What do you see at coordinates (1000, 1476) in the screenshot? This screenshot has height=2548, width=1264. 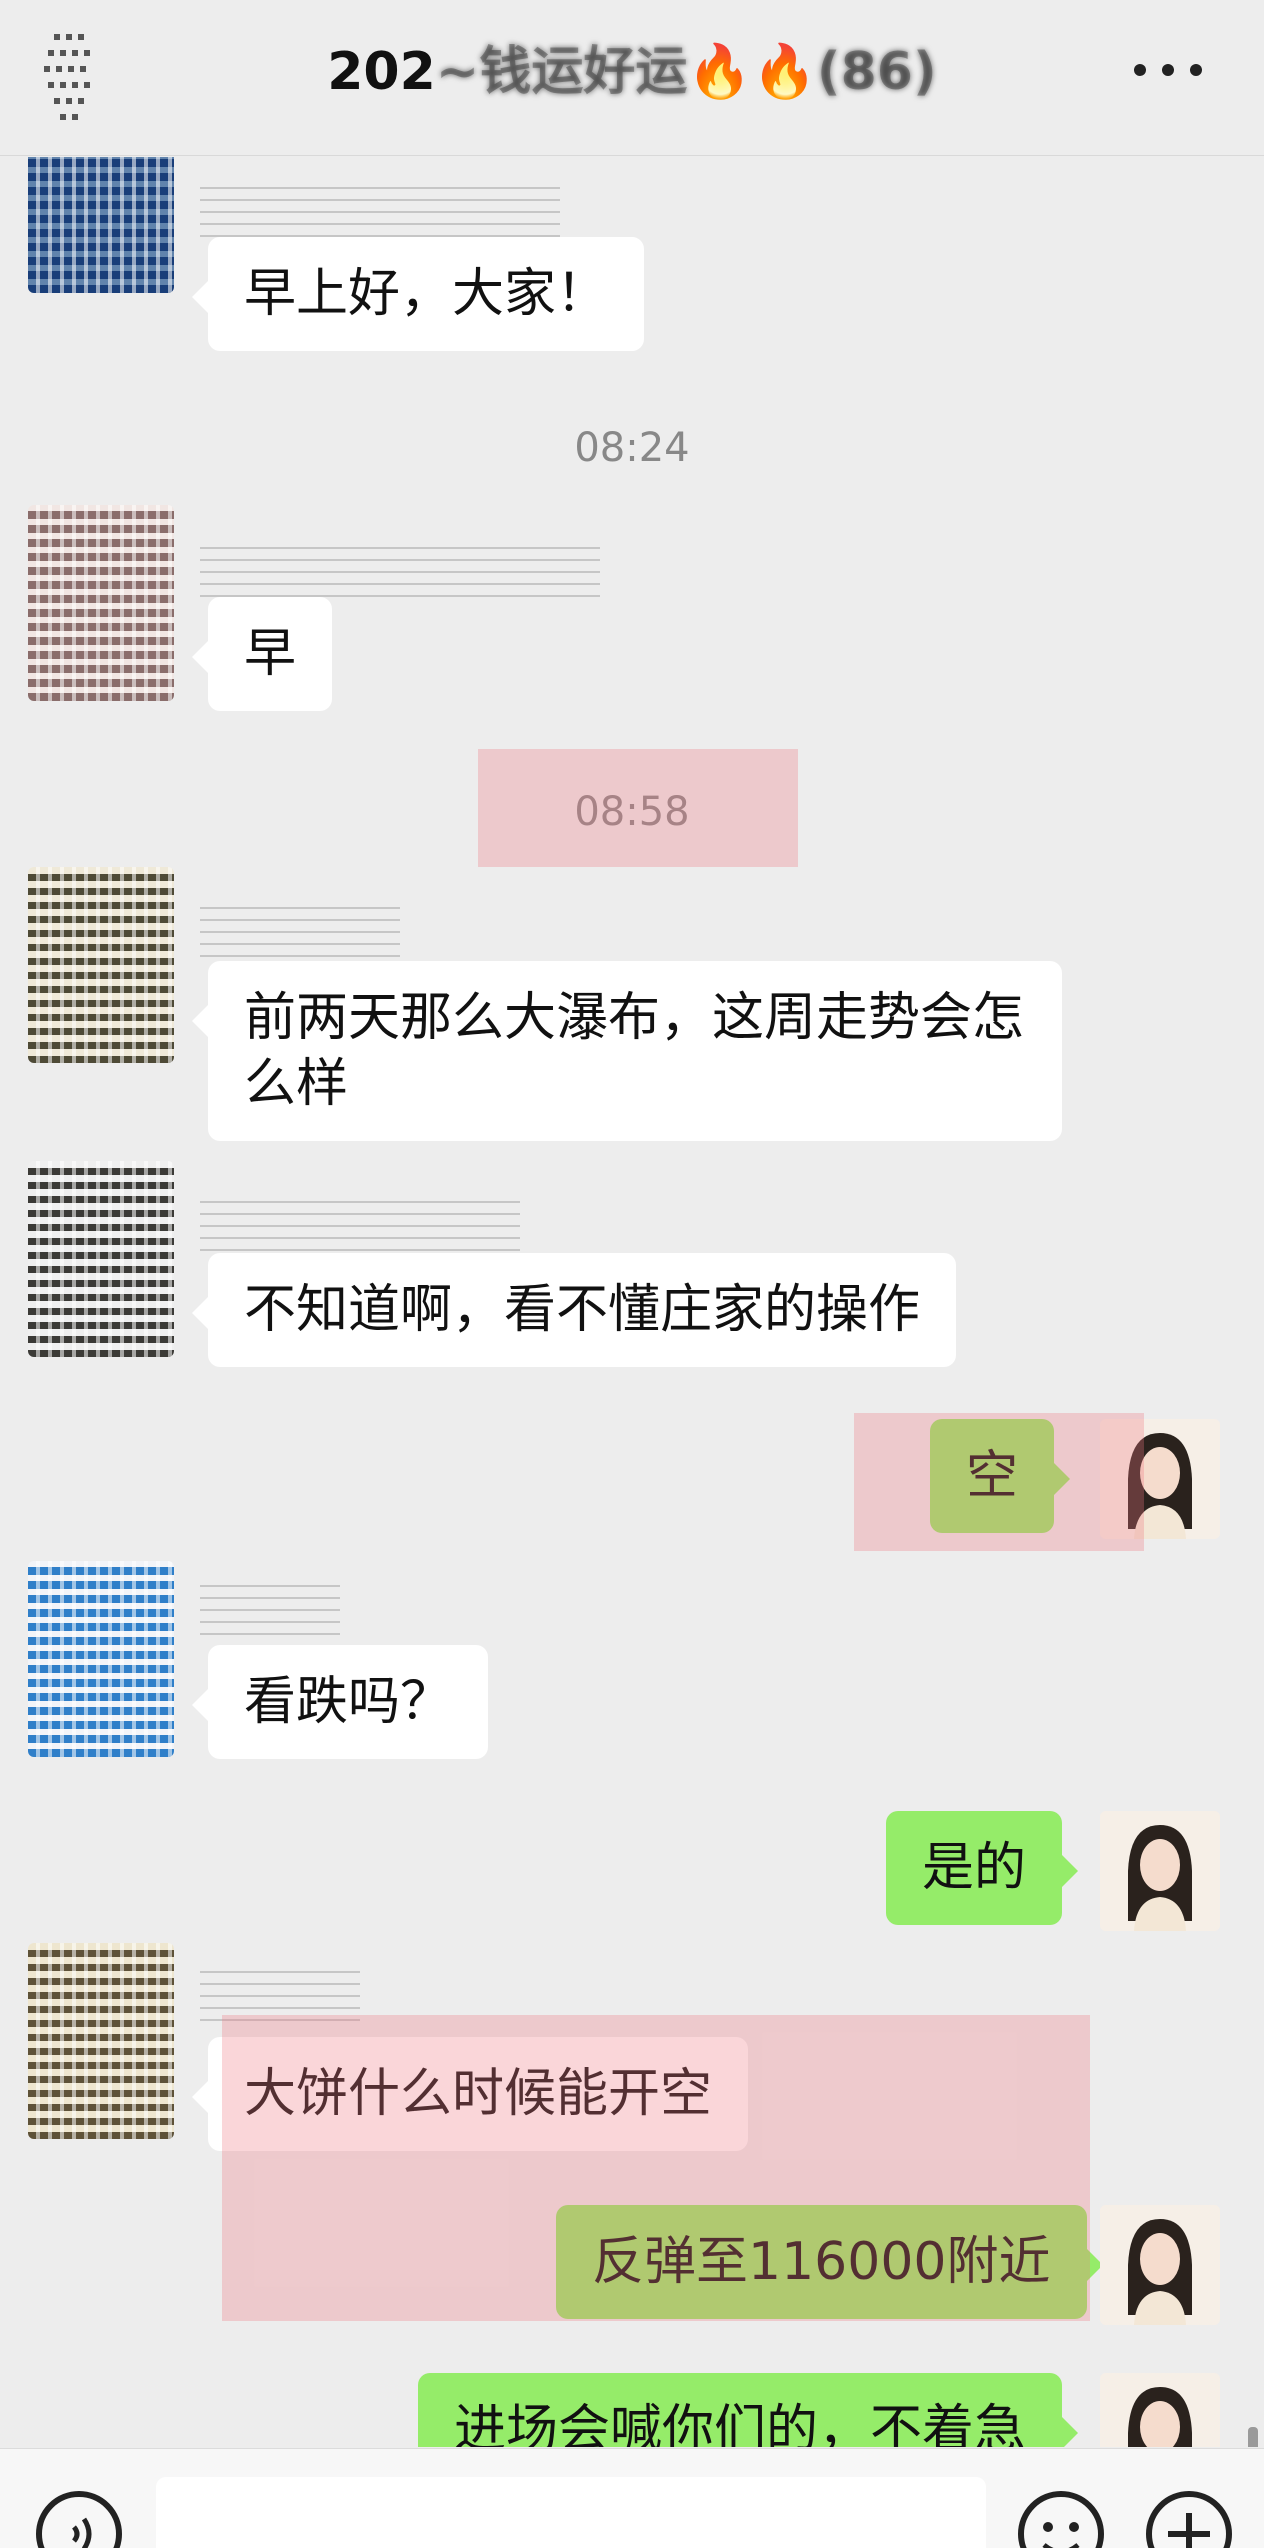 I see `message-bubble: 空` at bounding box center [1000, 1476].